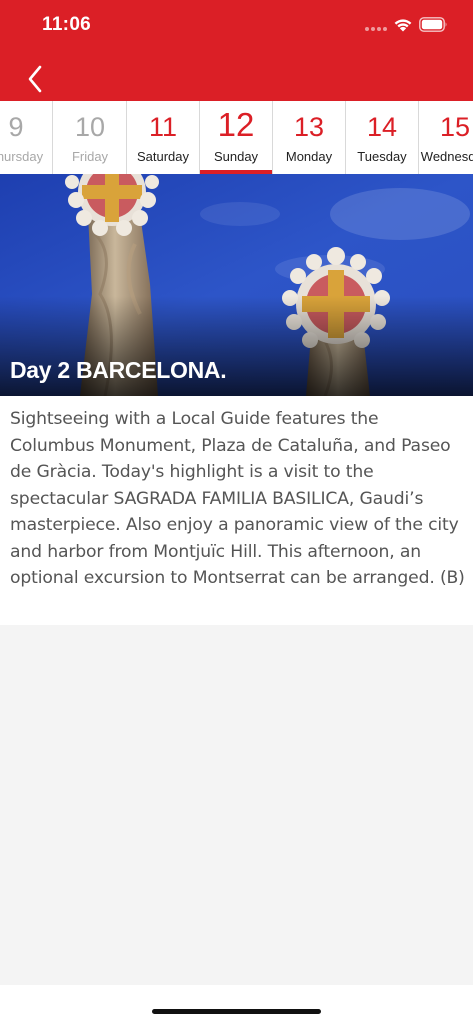  What do you see at coordinates (67, 24) in the screenshot?
I see `status-time: 11:06` at bounding box center [67, 24].